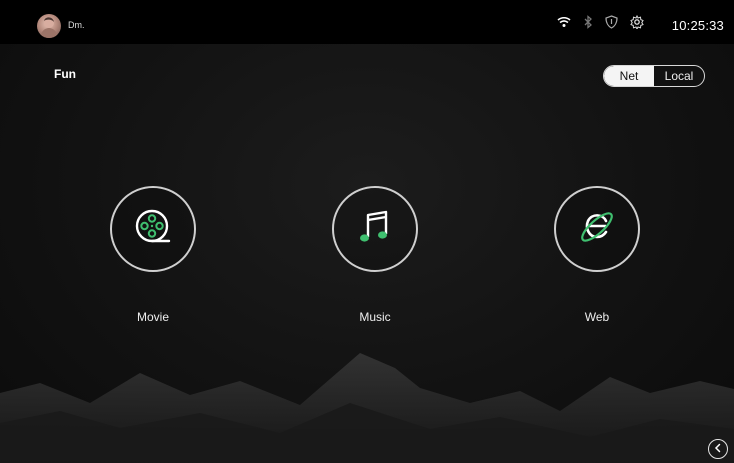 This screenshot has height=463, width=734. What do you see at coordinates (637, 22) in the screenshot?
I see `settings-icon` at bounding box center [637, 22].